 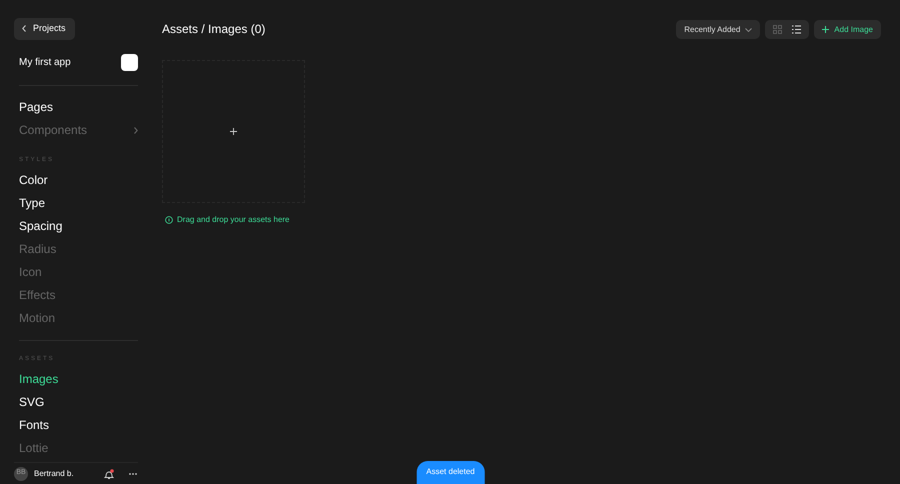 I want to click on user-name: Bertrand b., so click(x=54, y=474).